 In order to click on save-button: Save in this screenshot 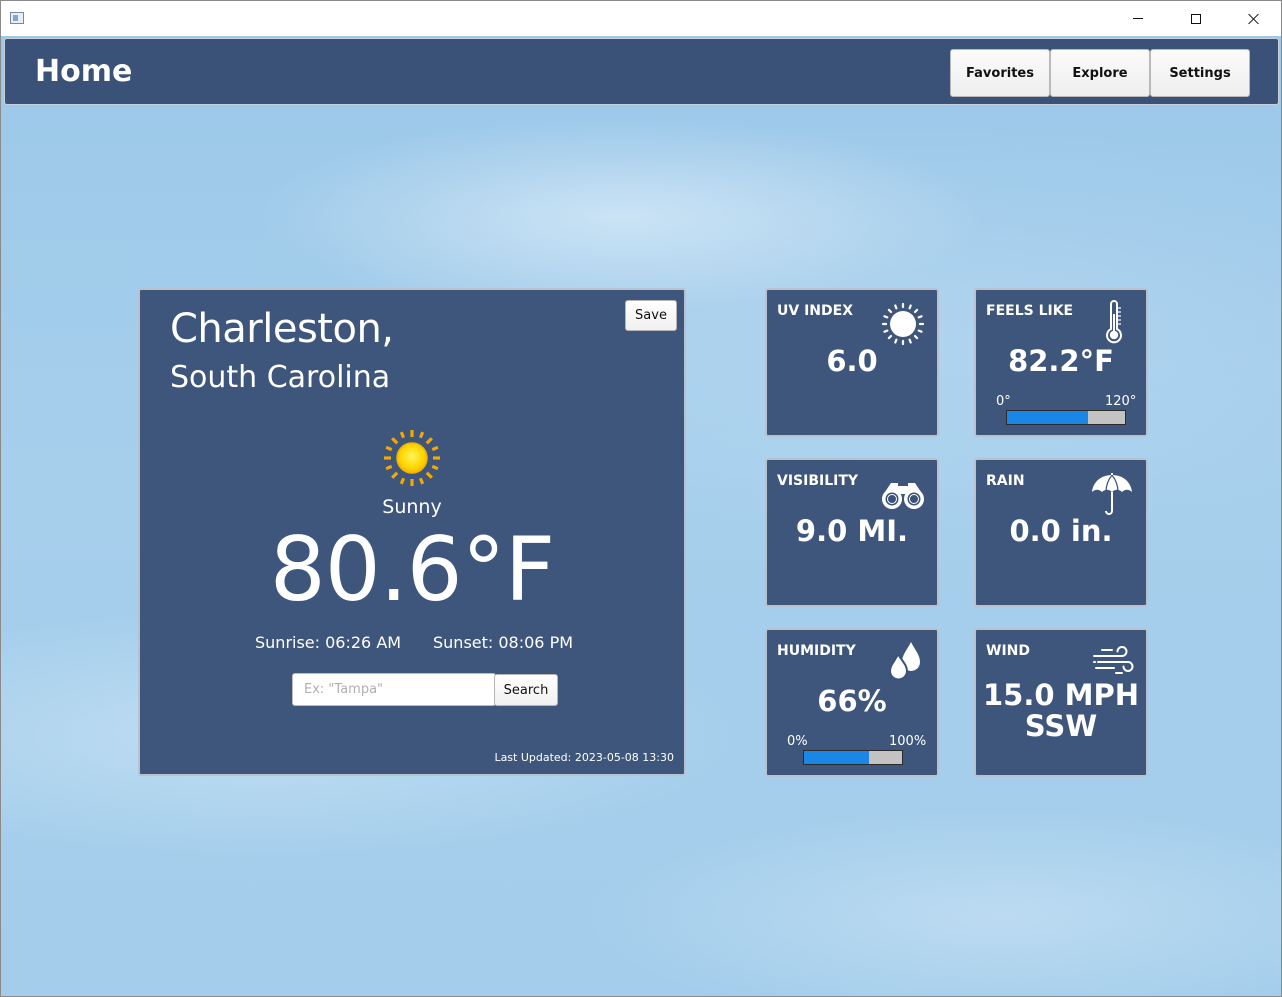, I will do `click(651, 315)`.